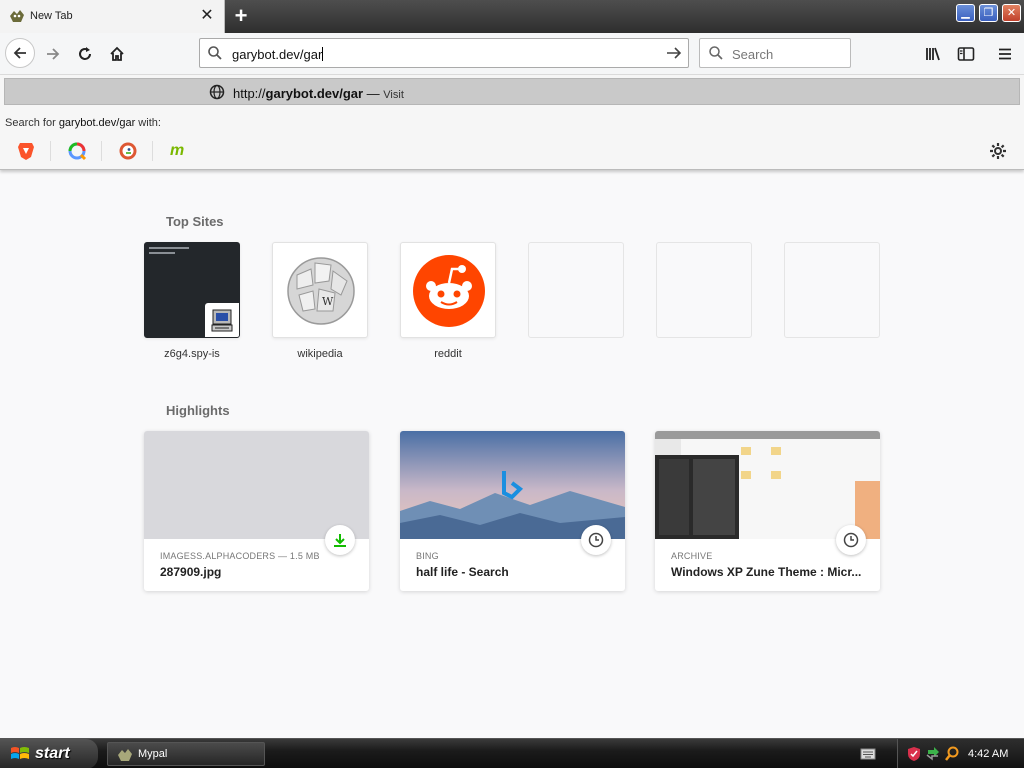  I want to click on highlight-card: BING half life - Search, so click(512, 511).